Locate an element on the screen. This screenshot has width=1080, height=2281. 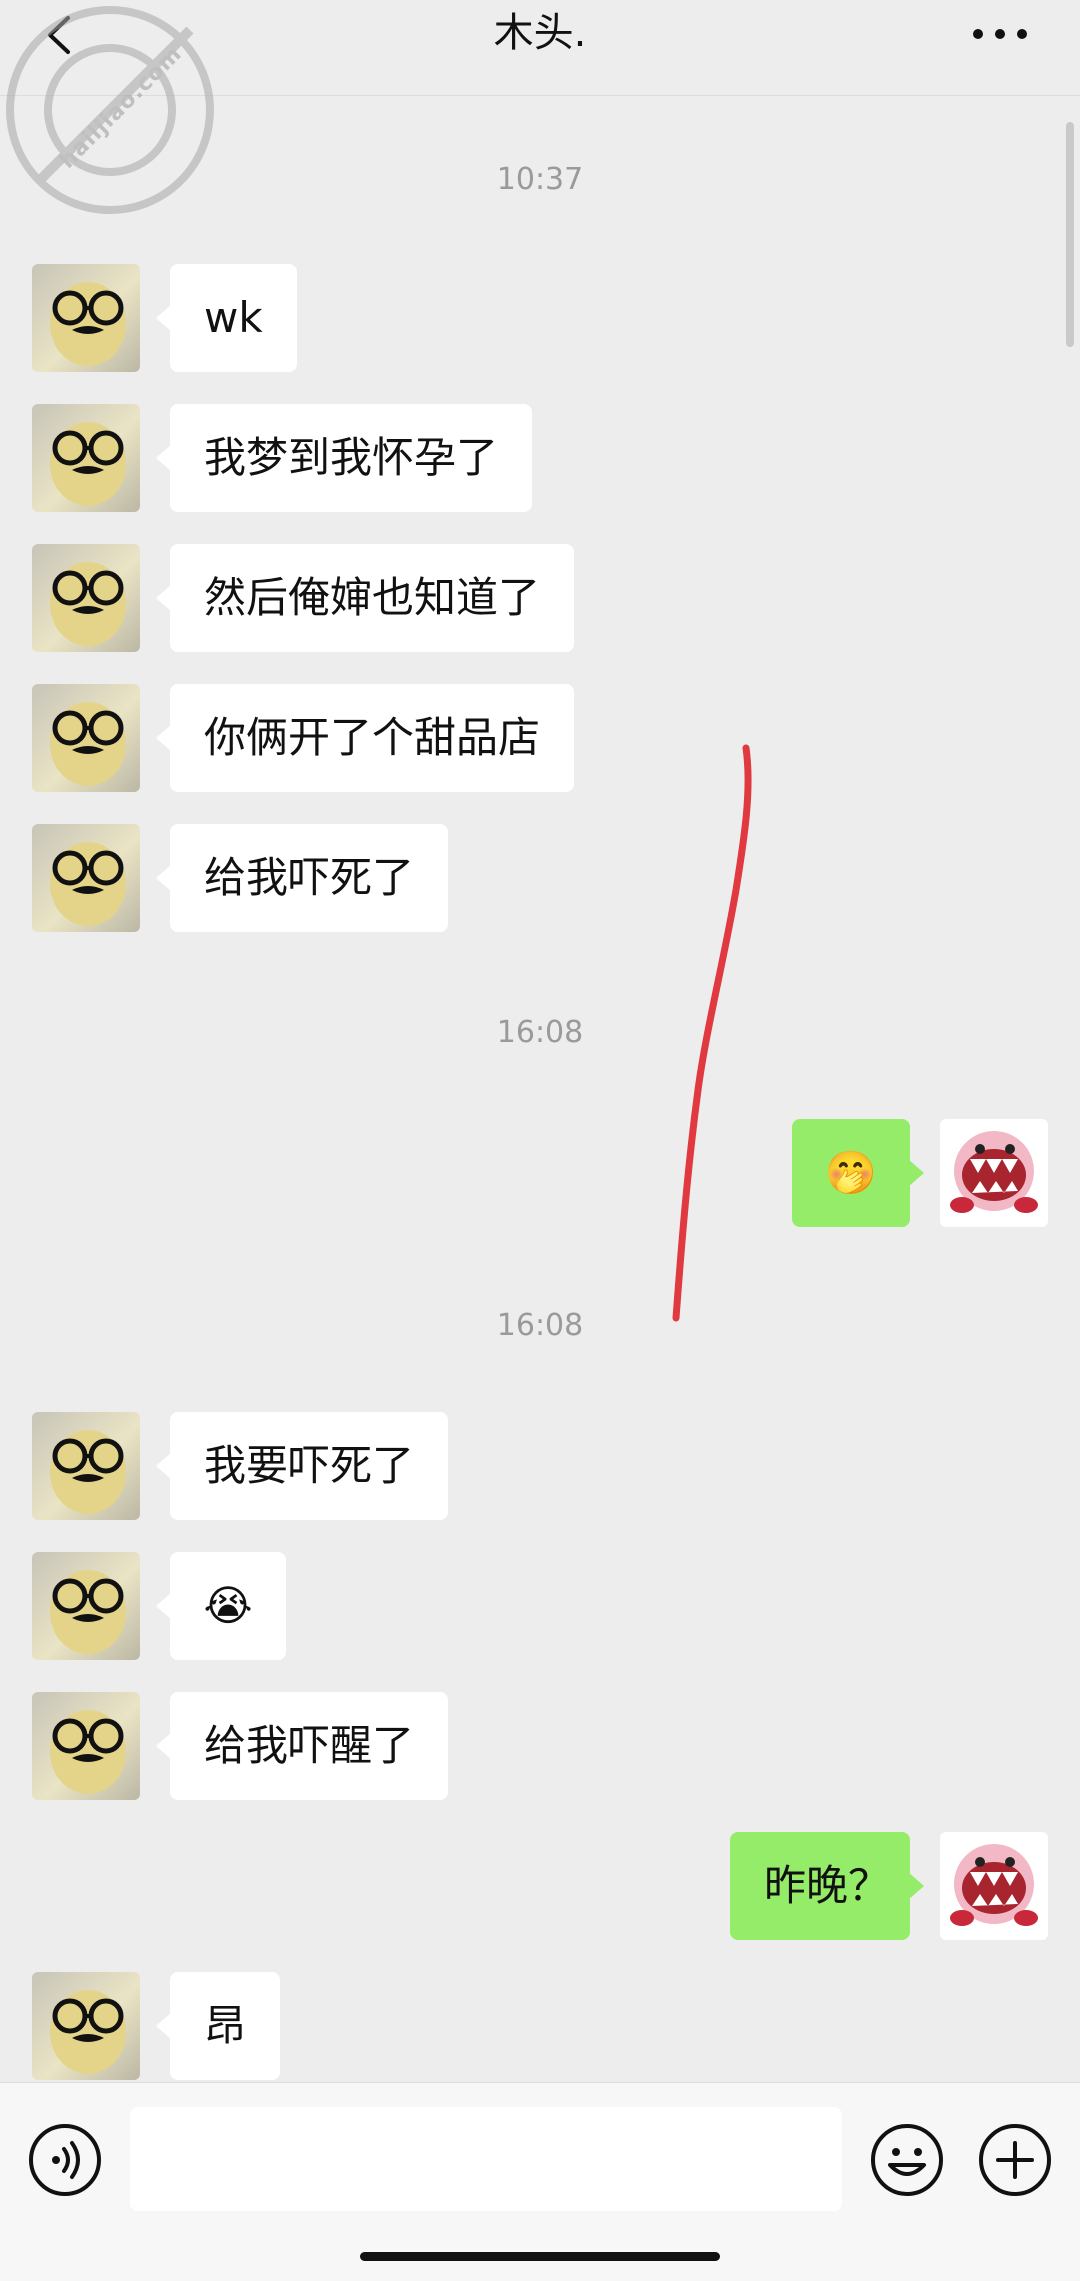
more-button is located at coordinates (1000, 34).